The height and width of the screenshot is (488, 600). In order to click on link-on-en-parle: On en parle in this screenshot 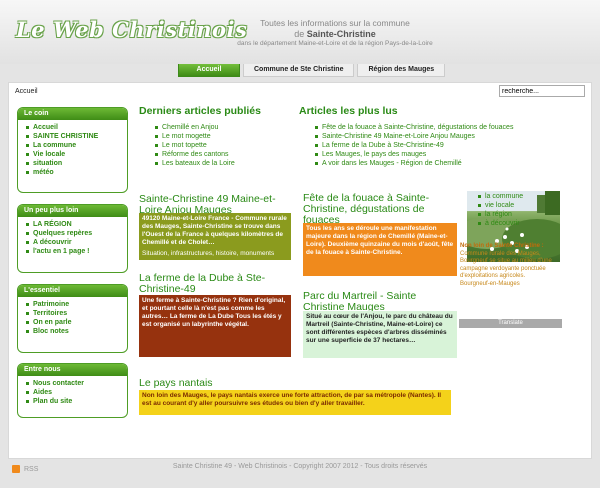, I will do `click(74, 322)`.